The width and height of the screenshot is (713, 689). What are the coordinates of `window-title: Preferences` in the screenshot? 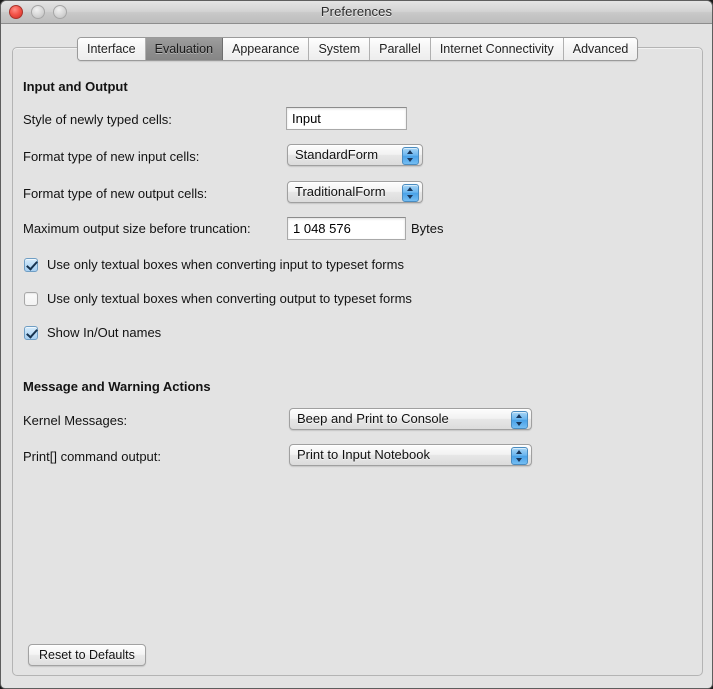 It's located at (356, 11).